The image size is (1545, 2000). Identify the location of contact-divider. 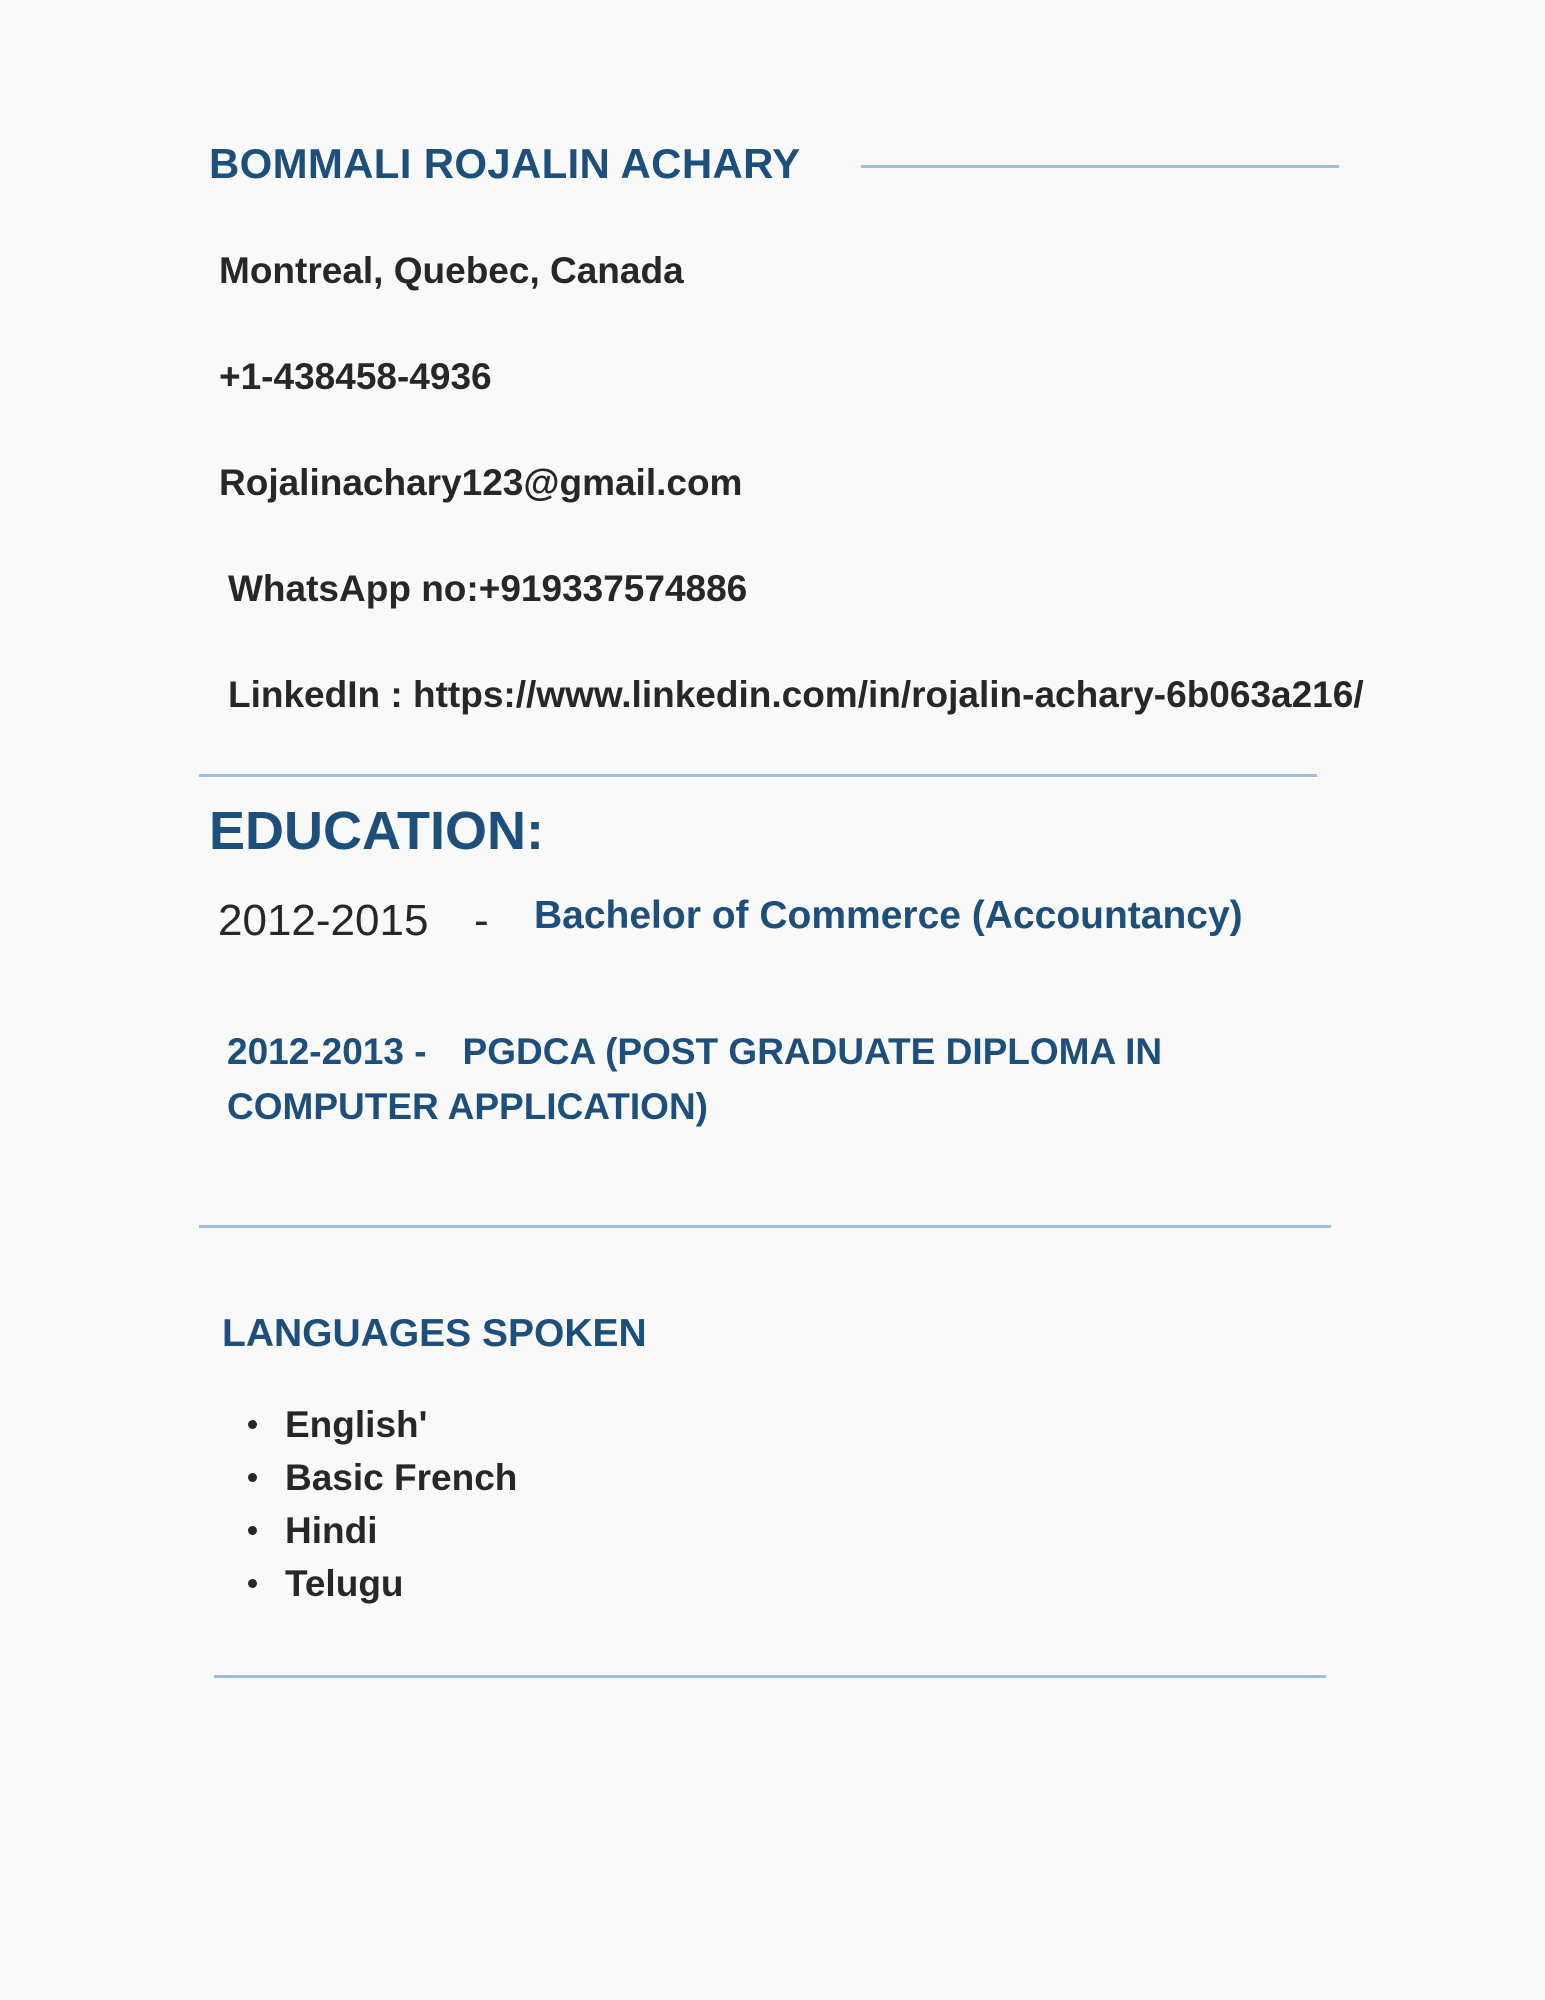
(758, 775).